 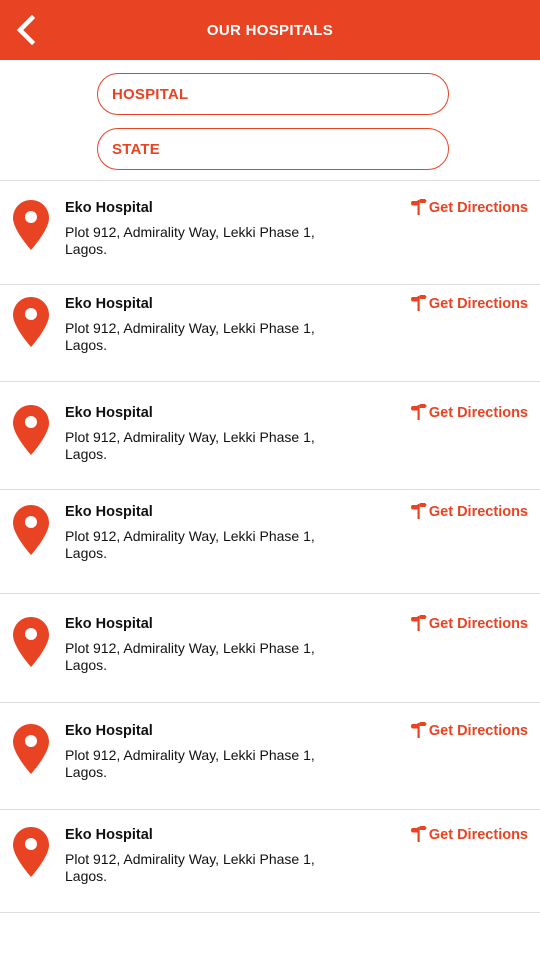 What do you see at coordinates (136, 149) in the screenshot?
I see `state-filter-label: STATE` at bounding box center [136, 149].